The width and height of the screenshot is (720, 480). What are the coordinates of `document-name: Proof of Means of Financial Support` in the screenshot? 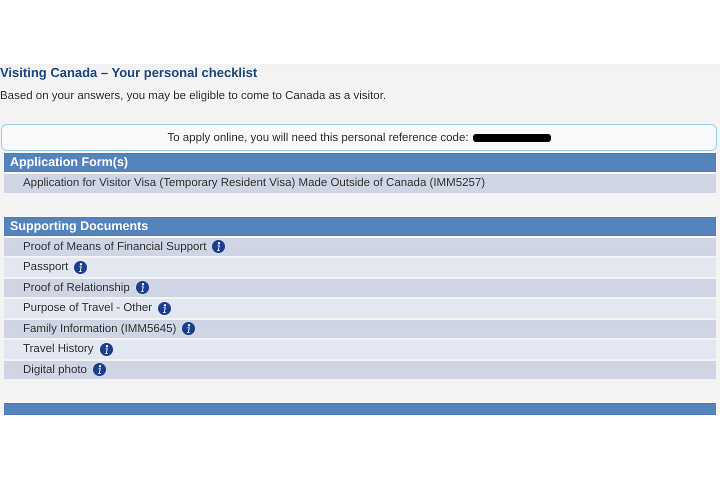 It's located at (114, 246).